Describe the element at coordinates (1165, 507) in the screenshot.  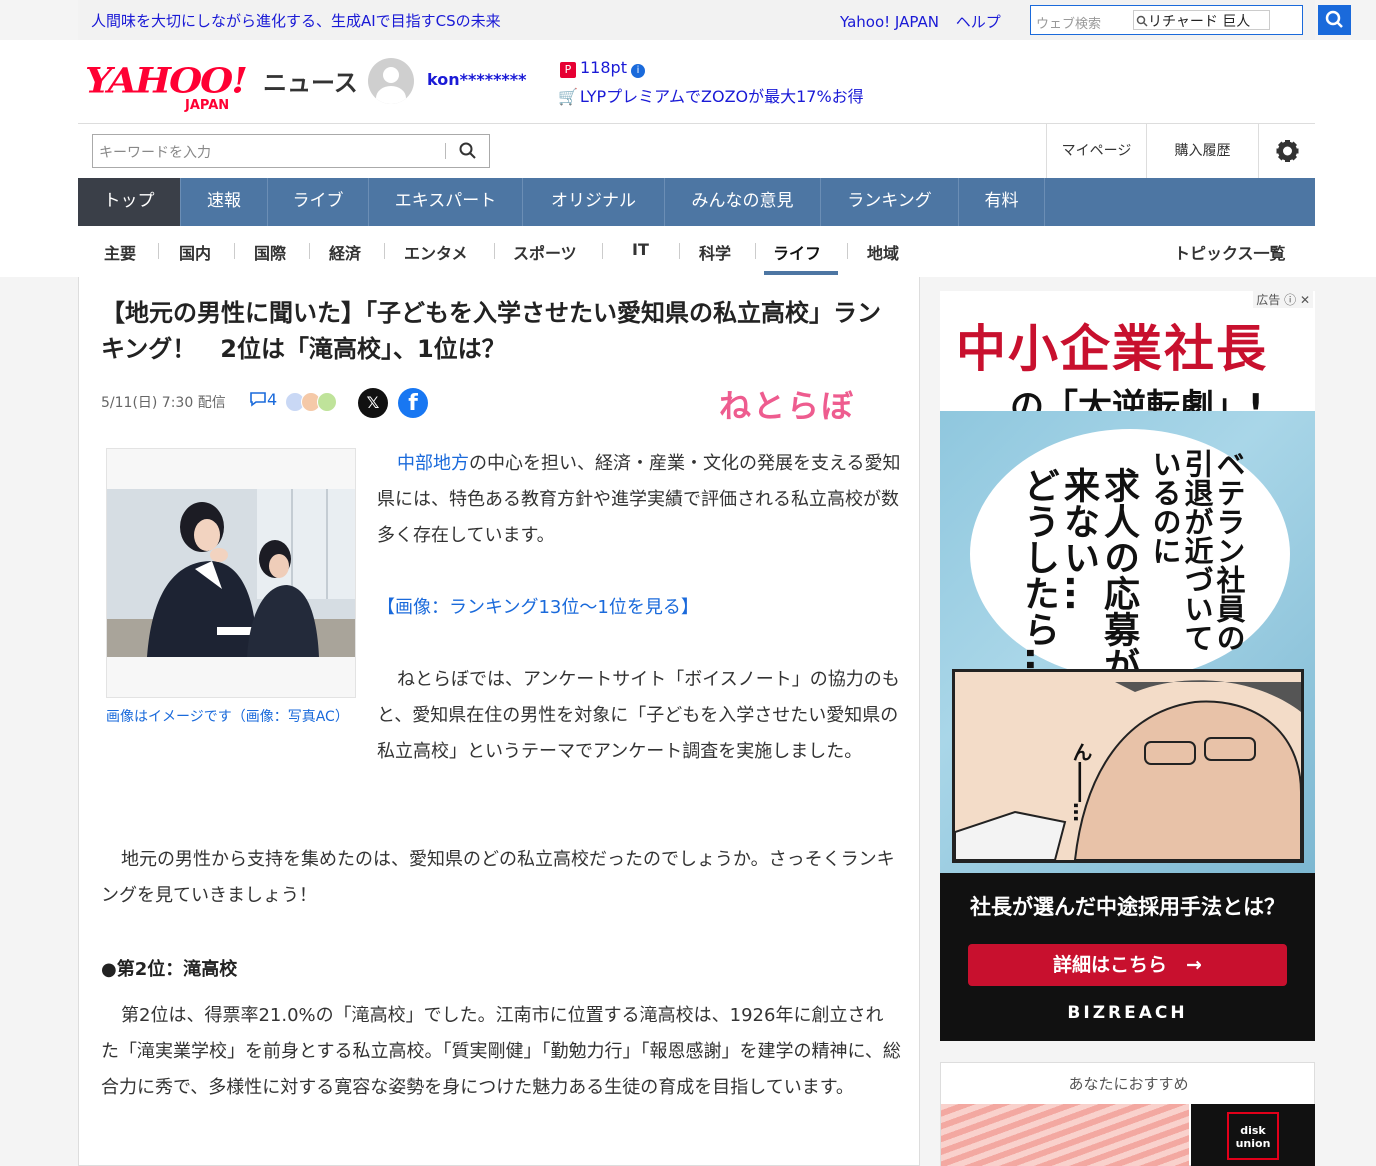
I see `bubble-text: いるのに` at that location.